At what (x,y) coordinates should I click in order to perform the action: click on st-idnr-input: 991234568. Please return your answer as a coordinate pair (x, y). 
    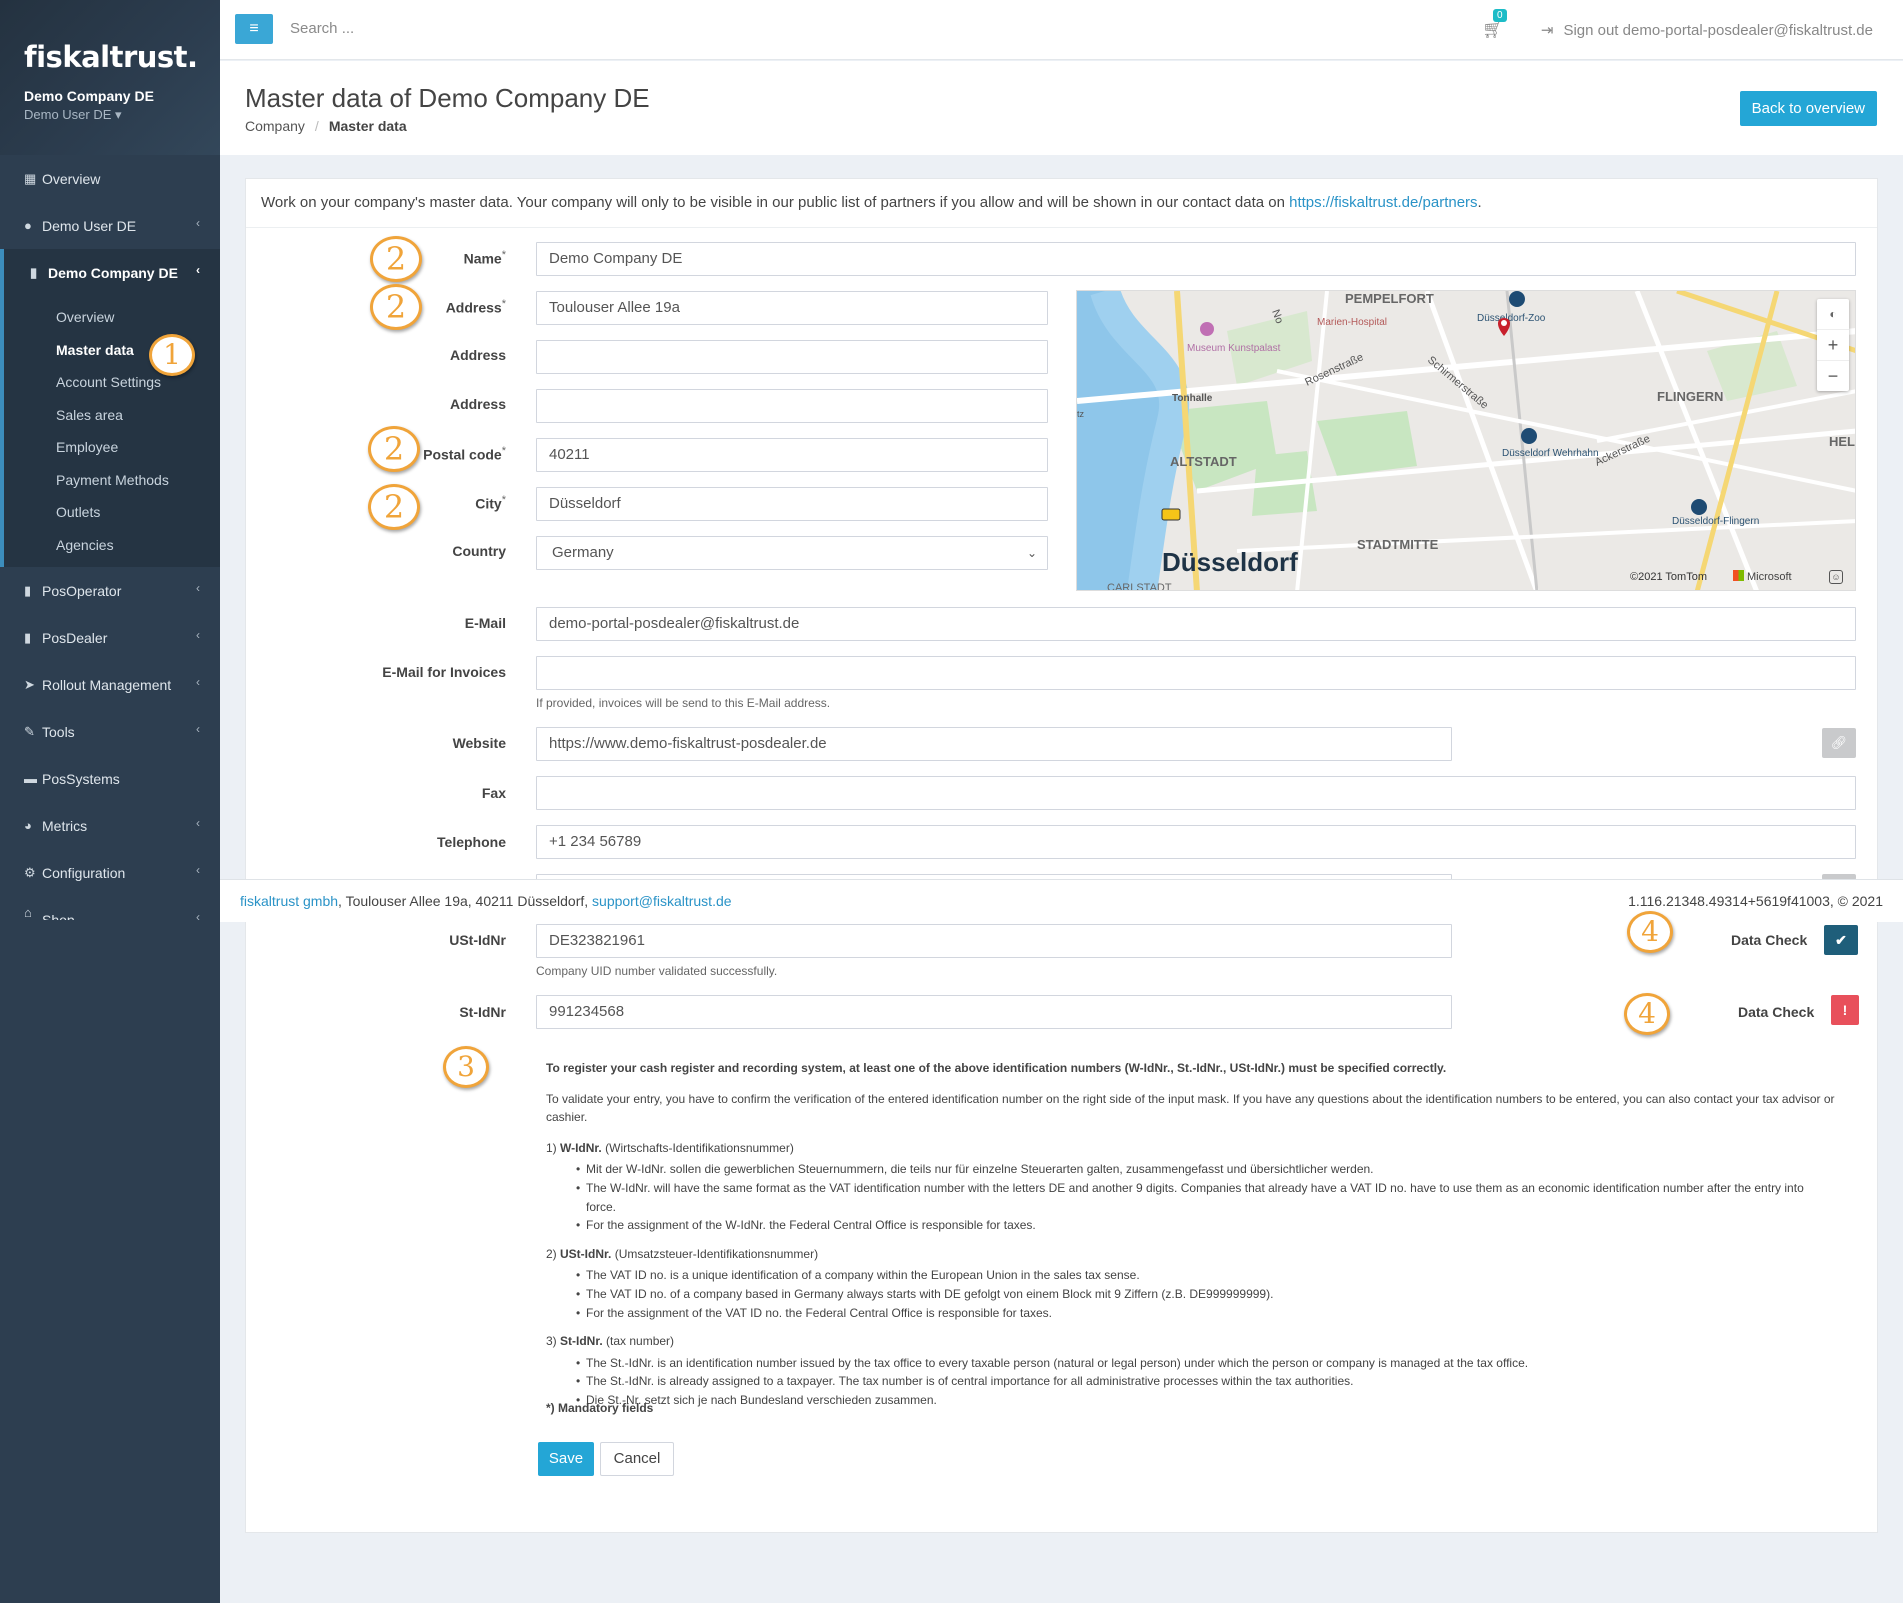
    Looking at the image, I should click on (994, 1012).